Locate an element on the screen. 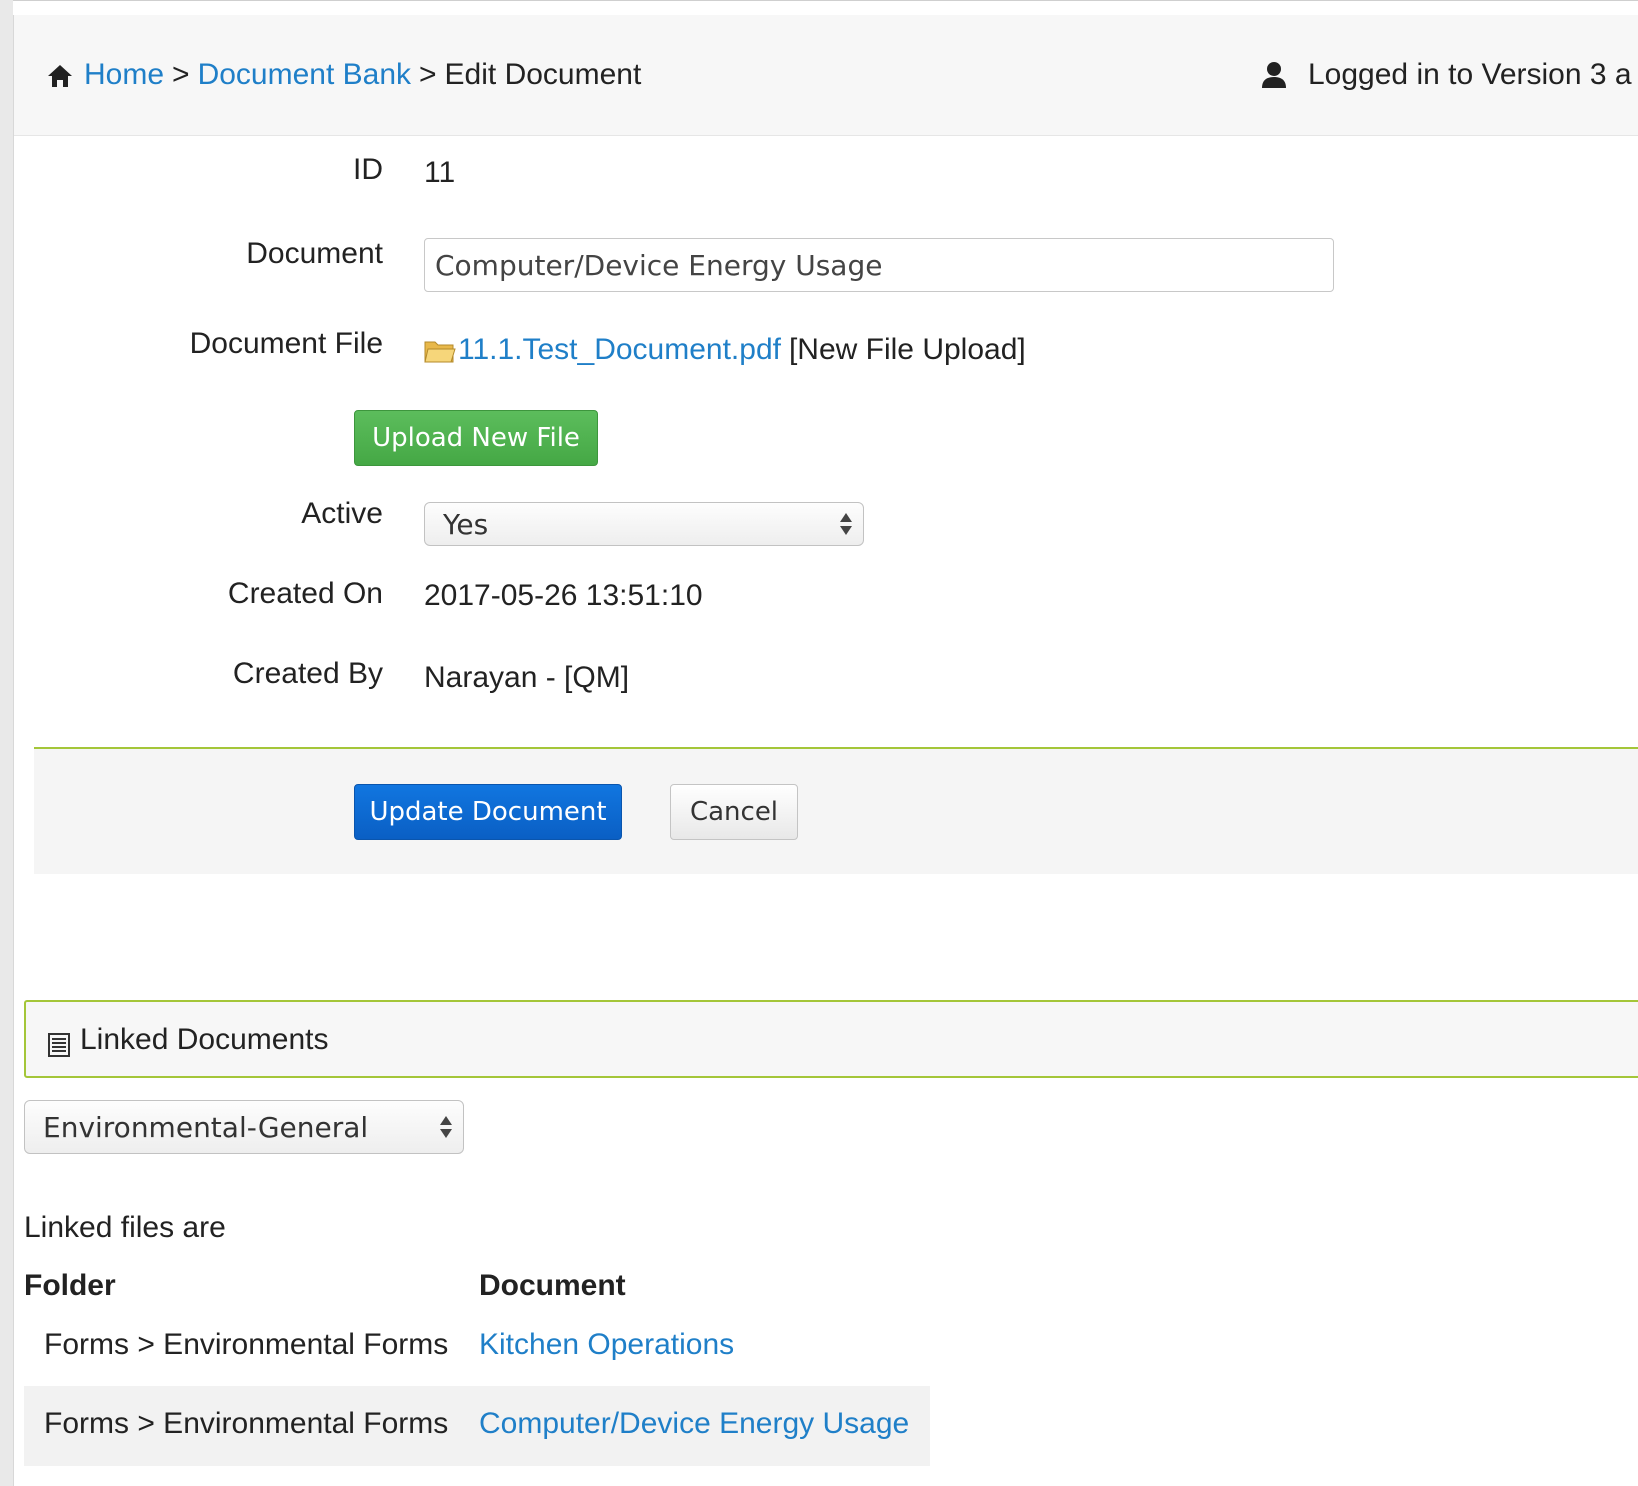 The width and height of the screenshot is (1638, 1486). update-document-button: Update Document is located at coordinates (488, 812).